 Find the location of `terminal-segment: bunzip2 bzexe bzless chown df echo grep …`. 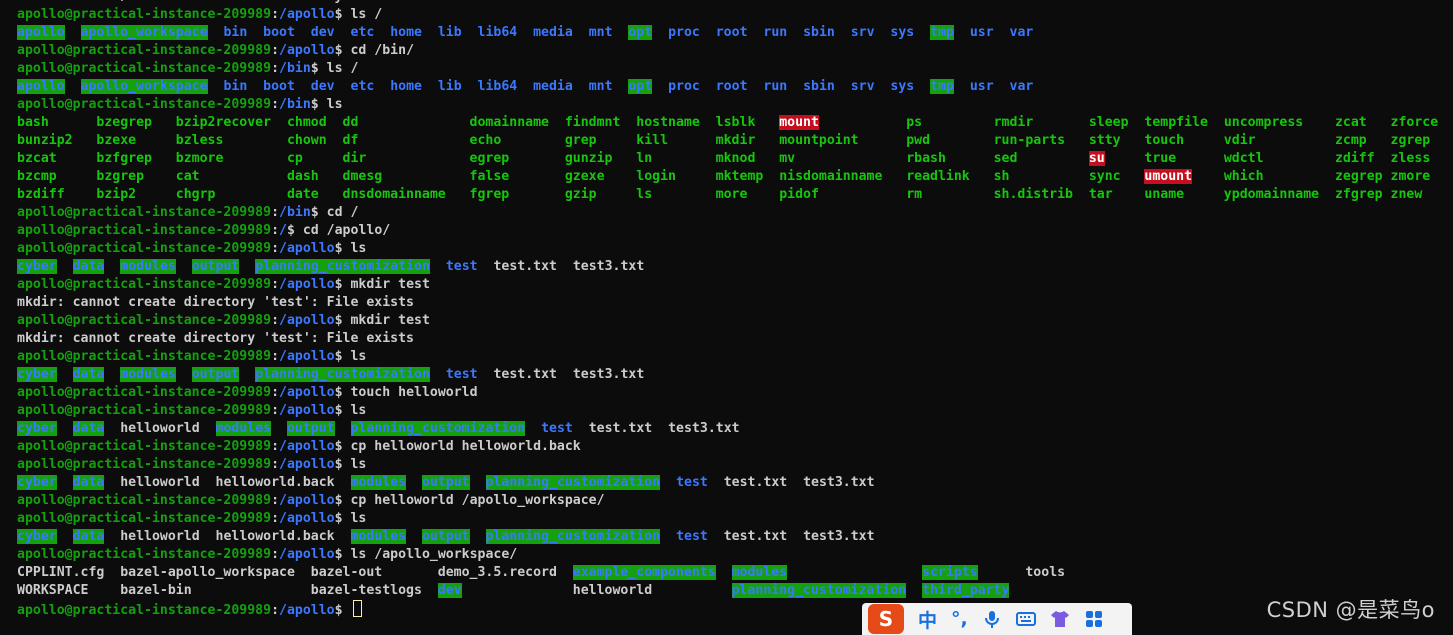

terminal-segment: bunzip2 bzexe bzless chown df echo grep … is located at coordinates (724, 140).